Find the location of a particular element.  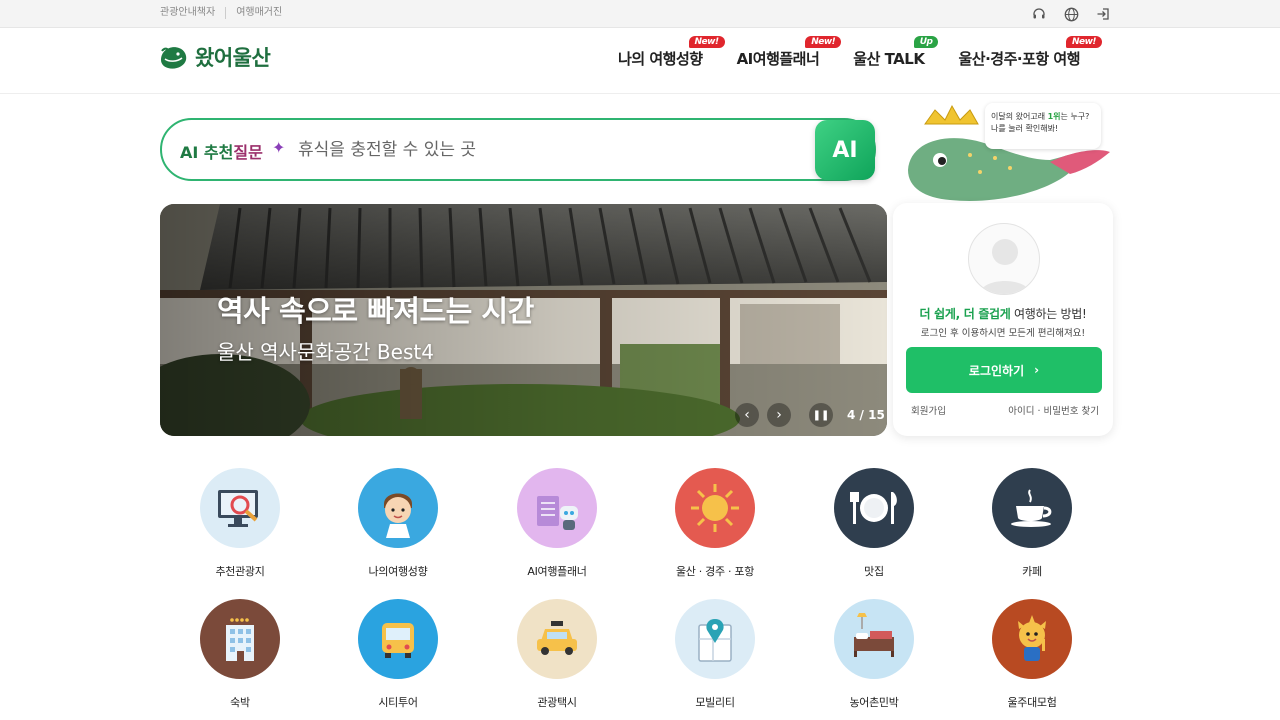

search-input is located at coordinates (548, 150).